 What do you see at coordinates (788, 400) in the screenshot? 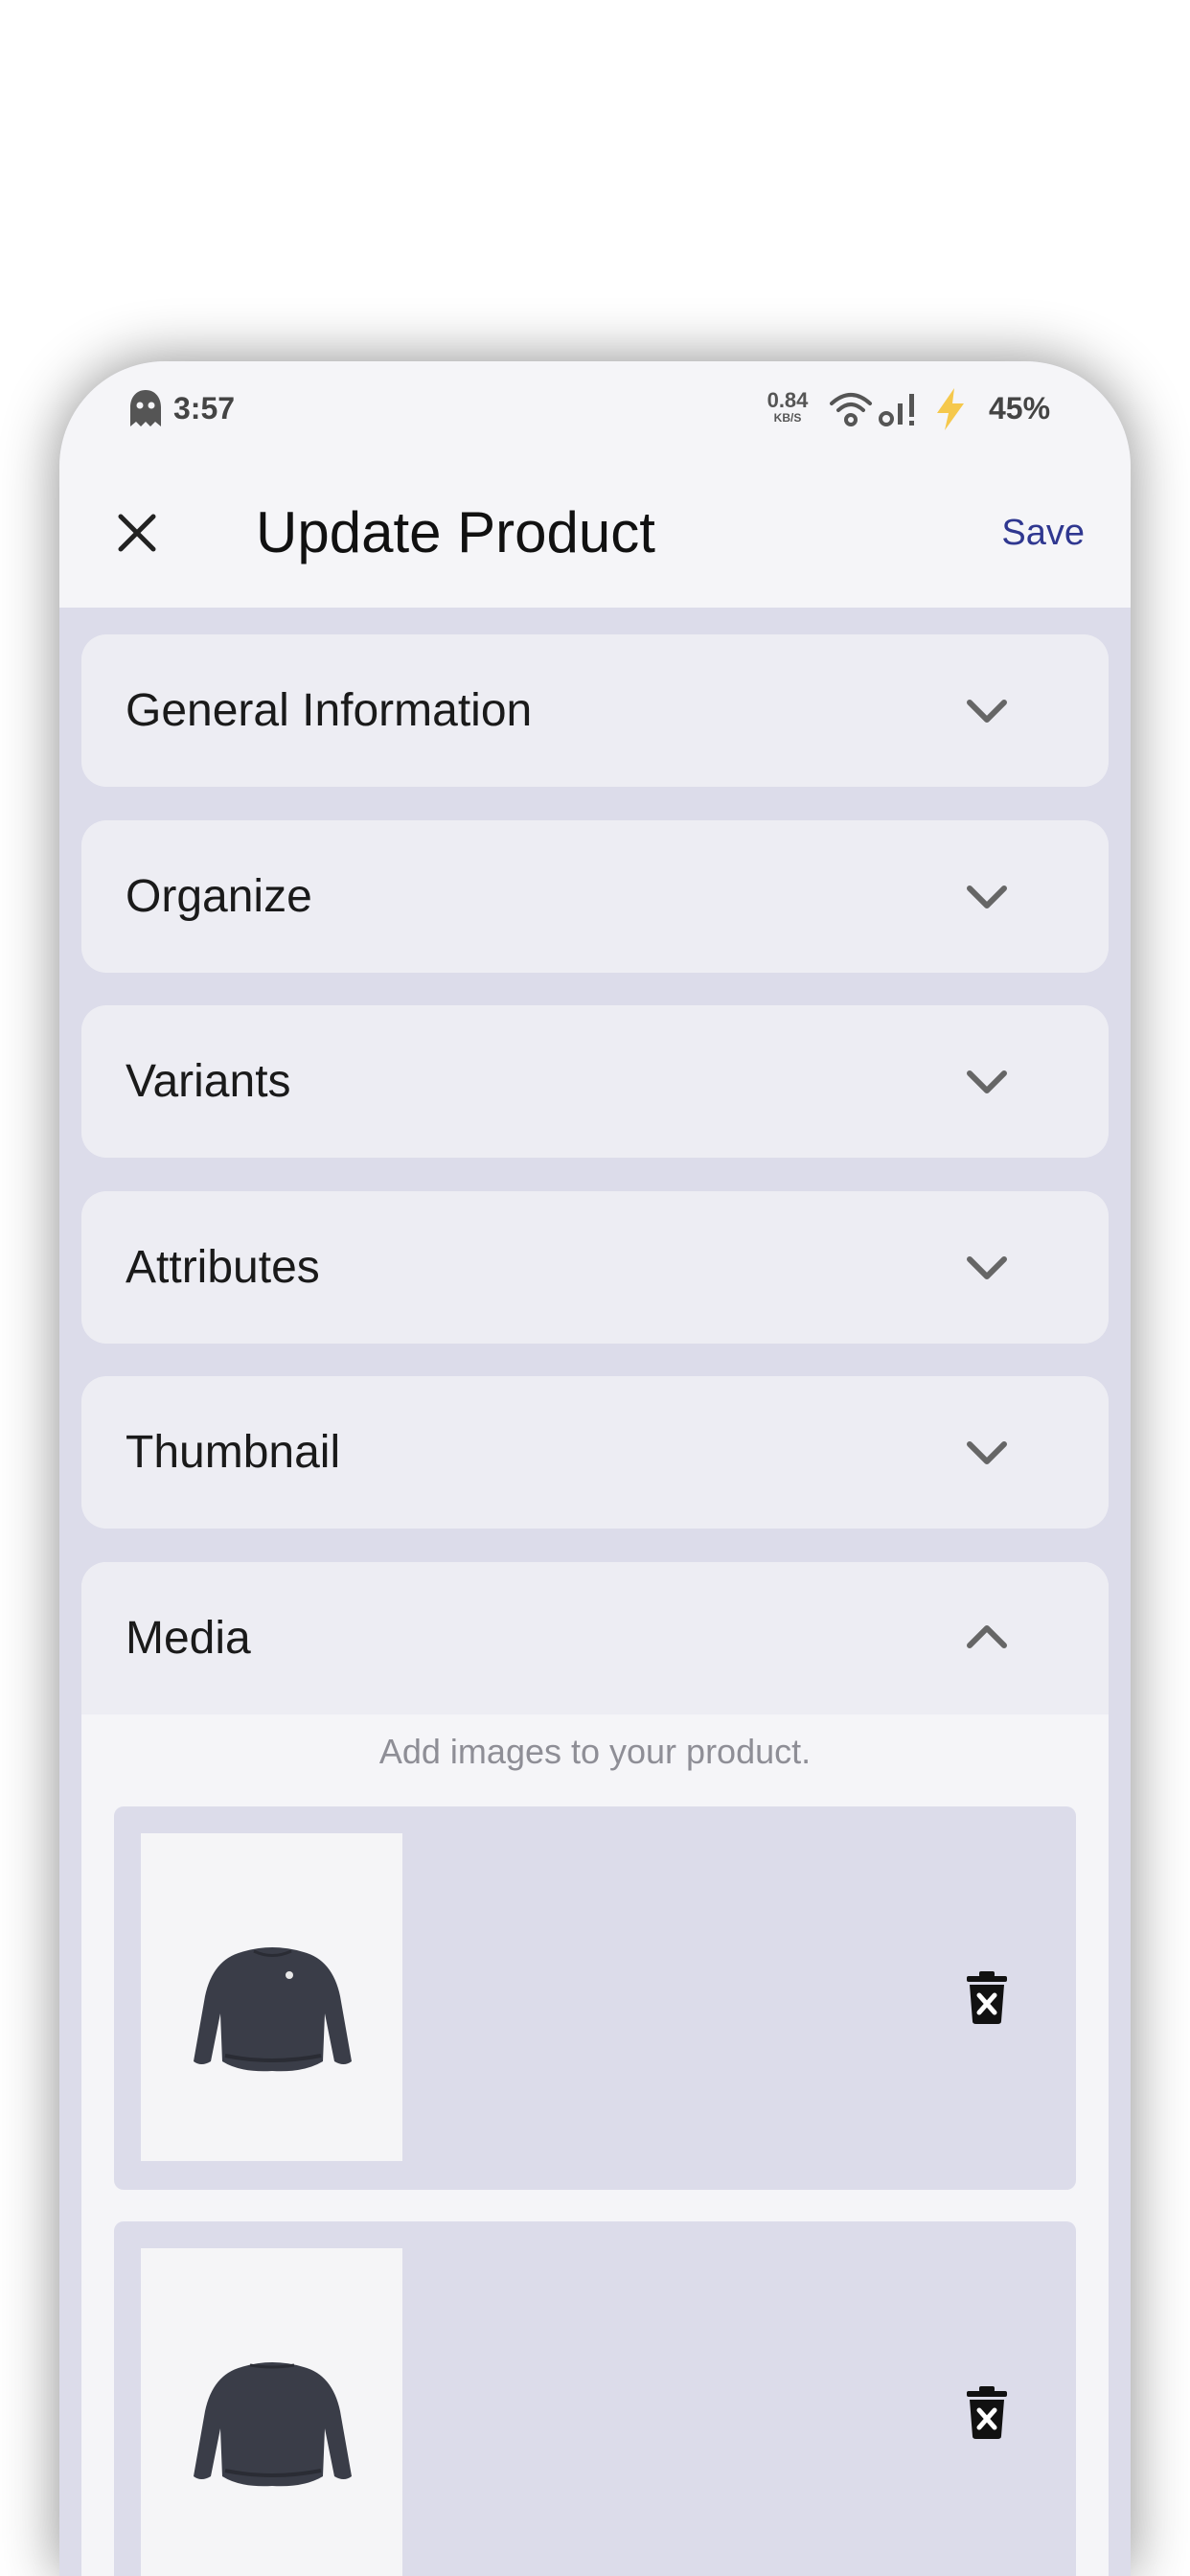
I see `net-speed-value: 0.84` at bounding box center [788, 400].